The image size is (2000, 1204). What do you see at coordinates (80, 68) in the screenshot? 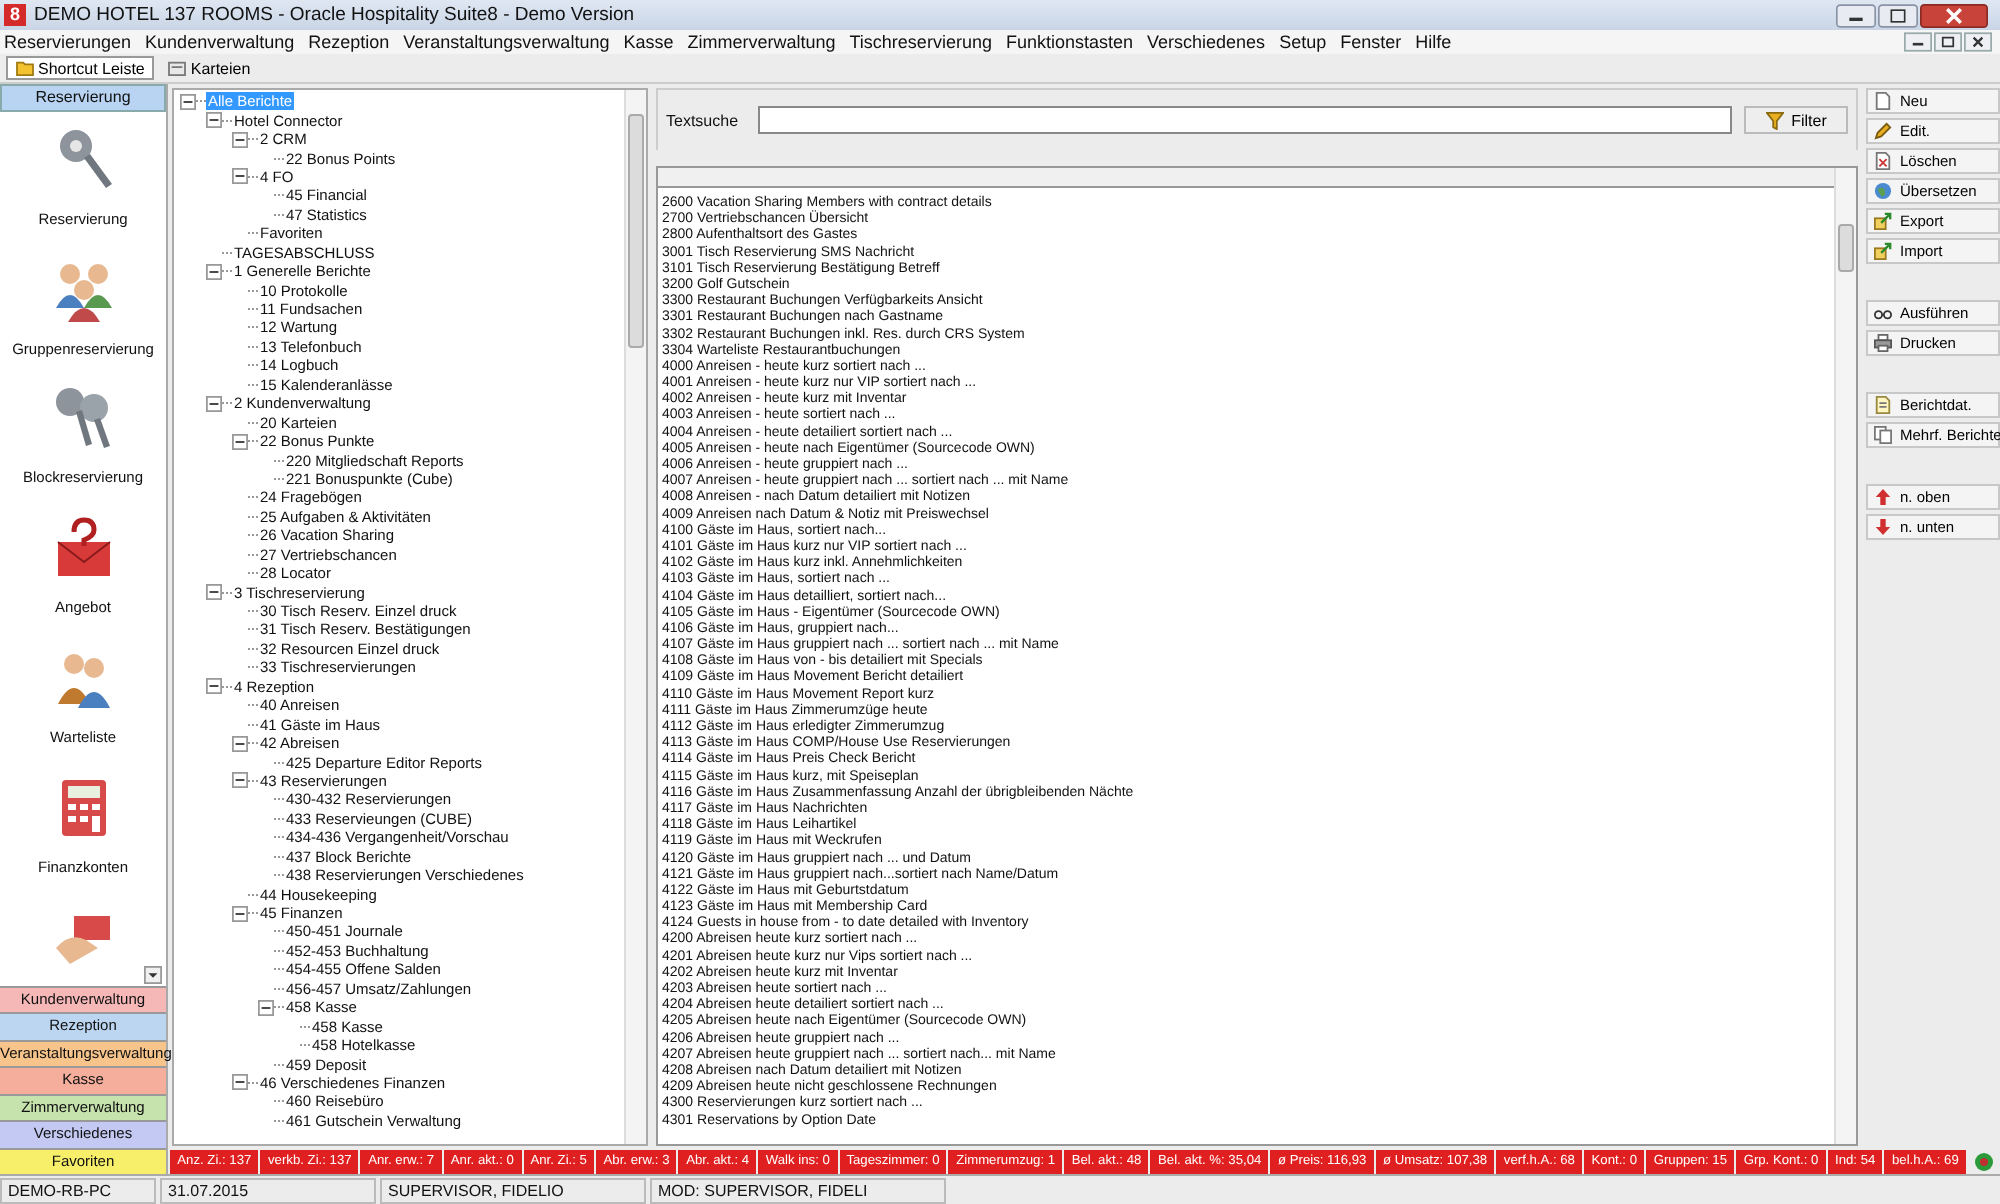
I see `toolbar-button: Shortcut Leiste` at bounding box center [80, 68].